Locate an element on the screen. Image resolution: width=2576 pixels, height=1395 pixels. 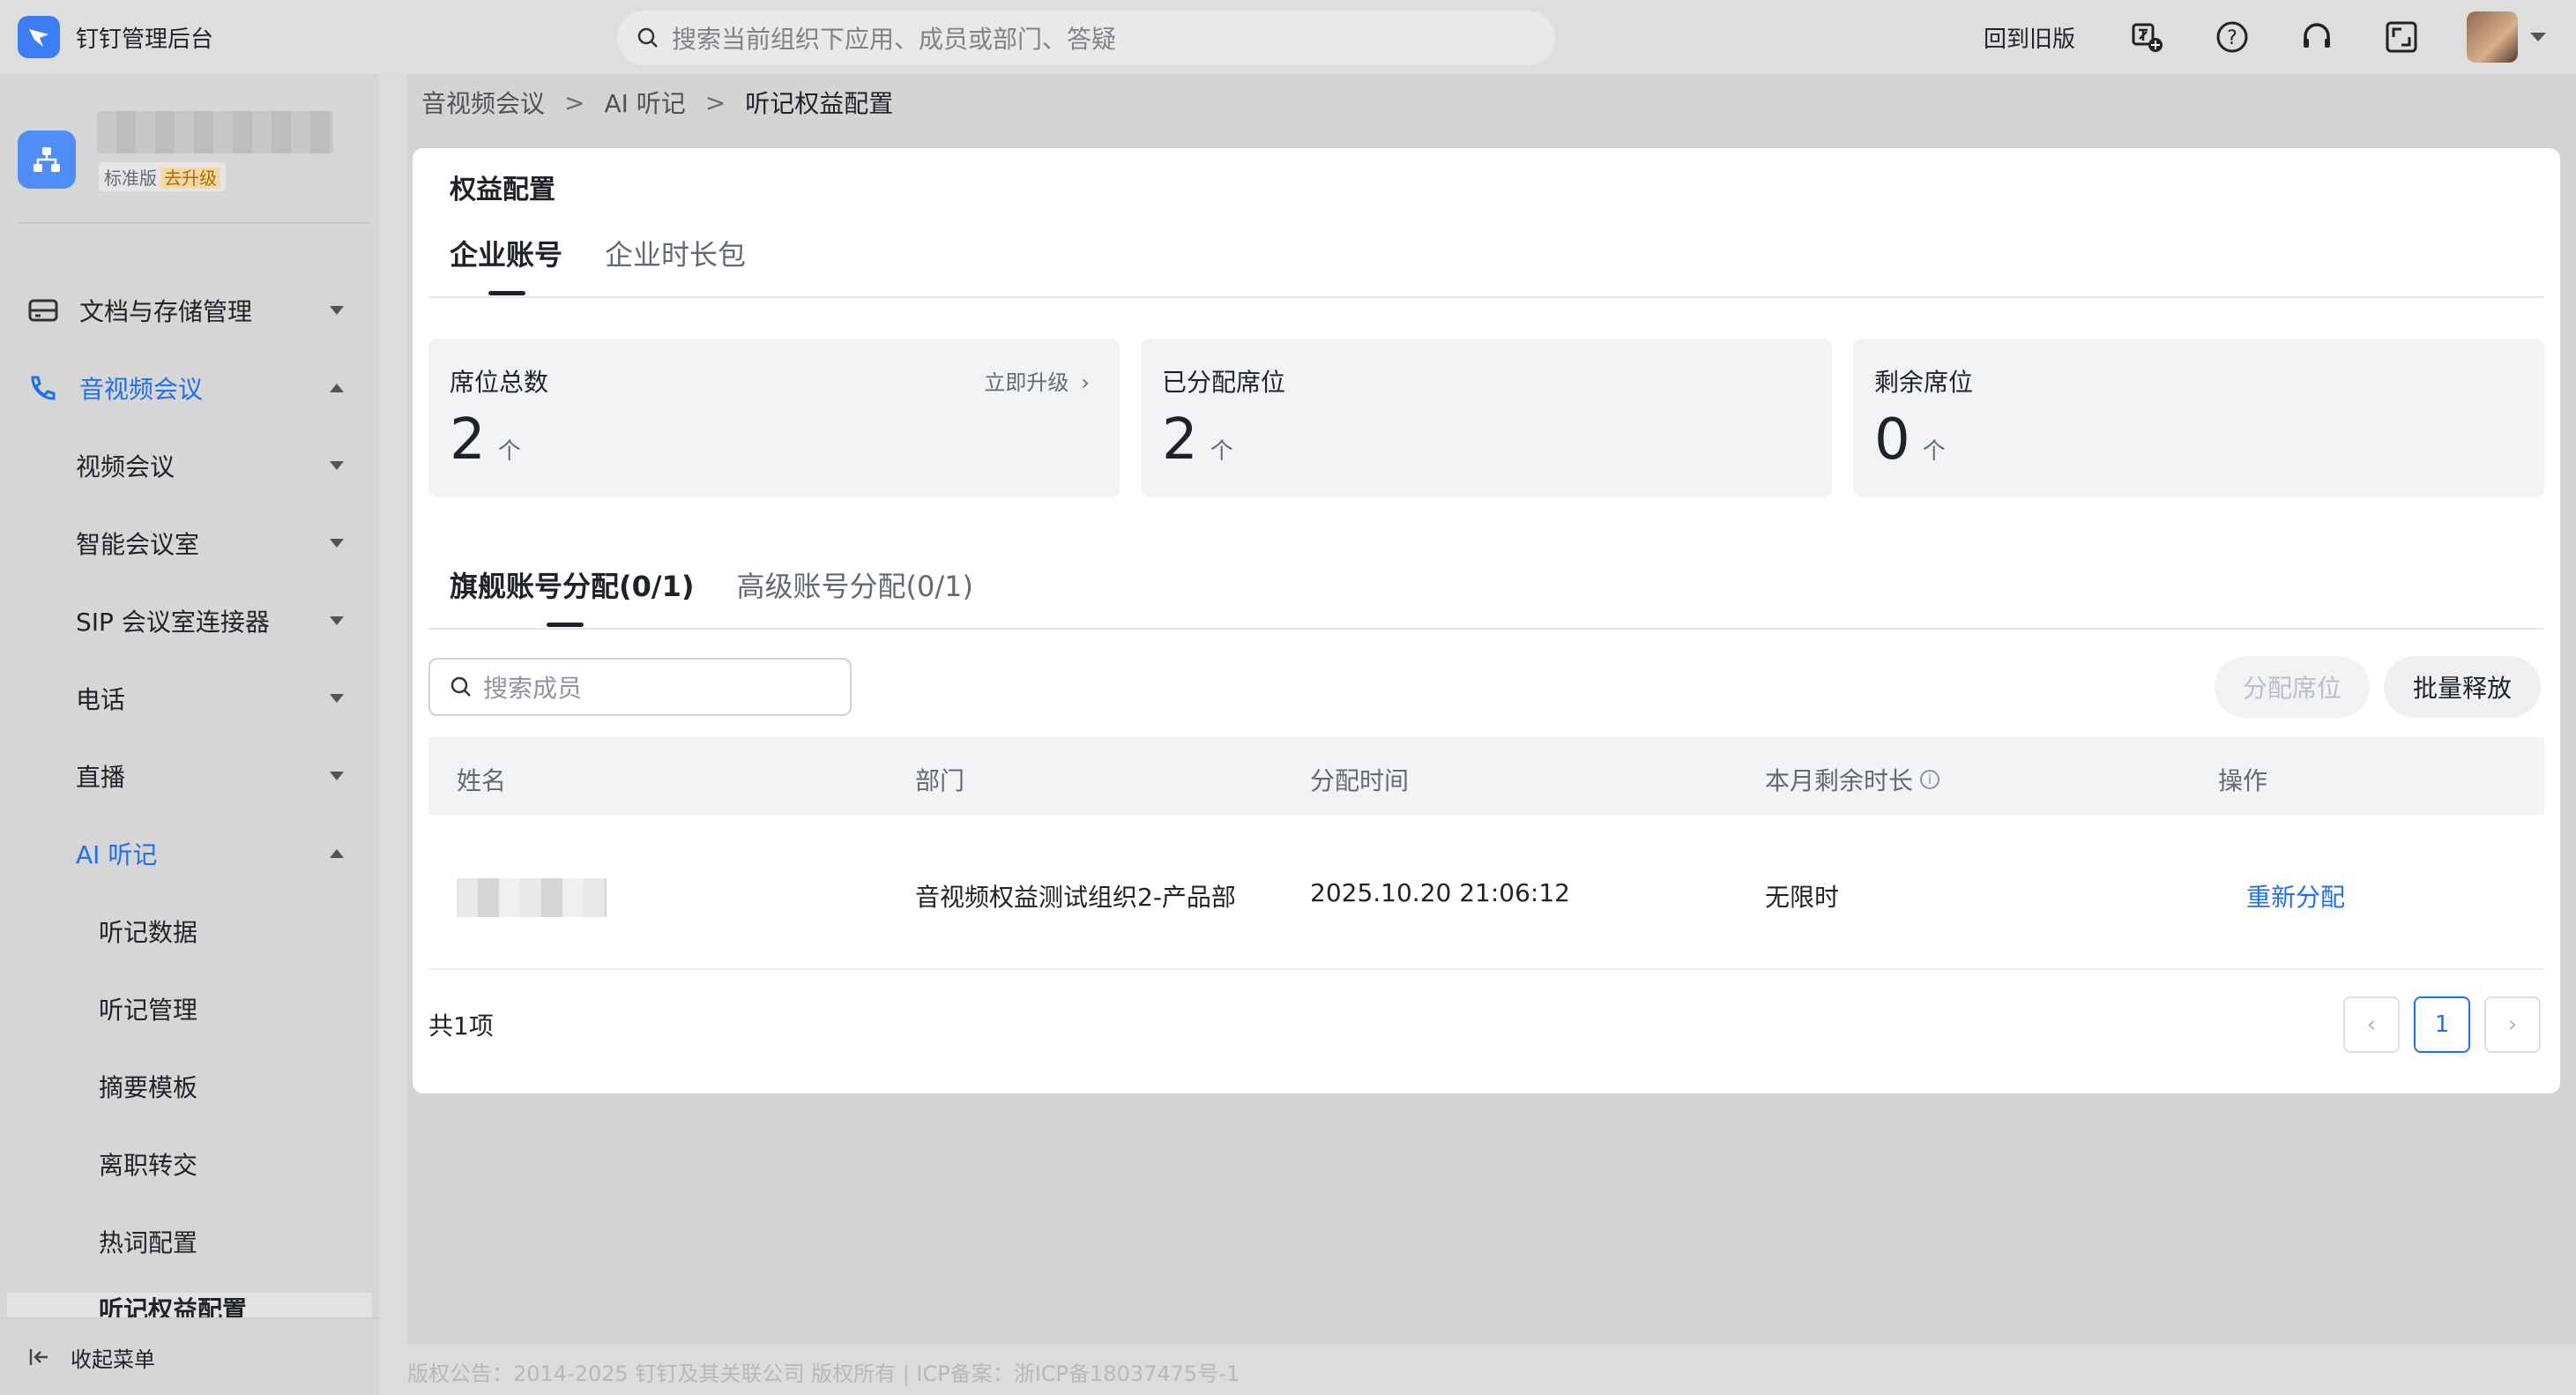
sidebar-item-sip-connector: SIP 会议室连接器 is located at coordinates (189, 620).